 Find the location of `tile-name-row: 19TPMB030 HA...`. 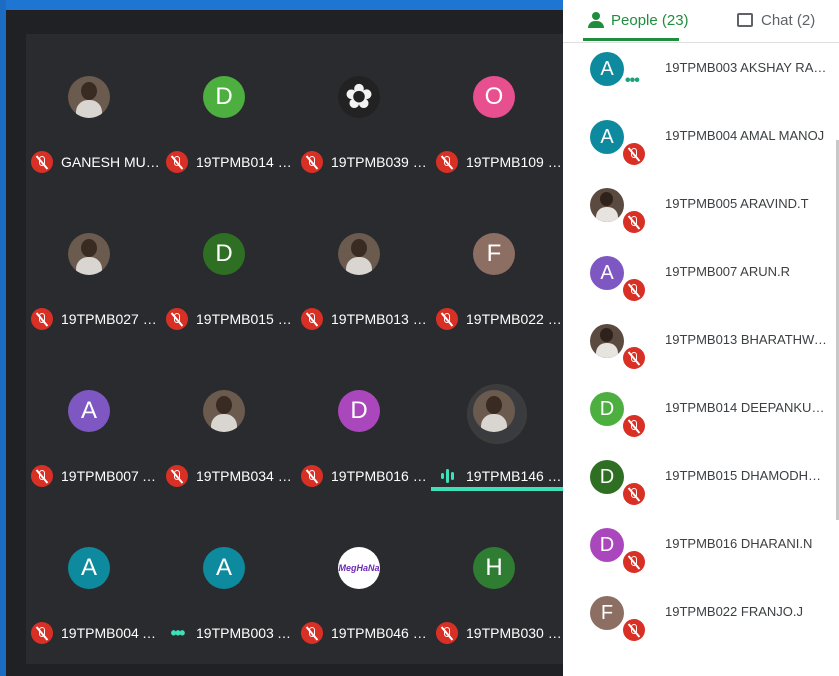

tile-name-row: 19TPMB030 HA... is located at coordinates (501, 633).